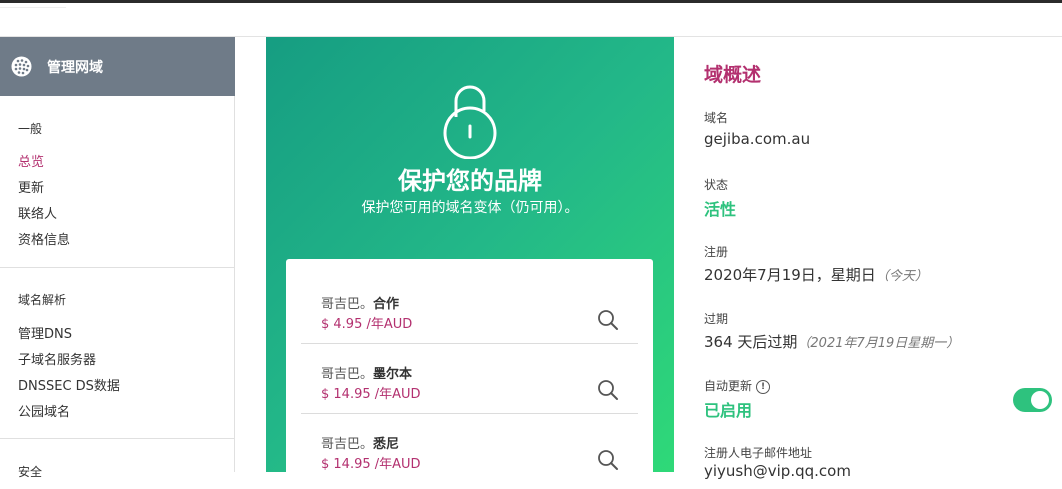  I want to click on hero-title: 保护您的品牌, so click(470, 181).